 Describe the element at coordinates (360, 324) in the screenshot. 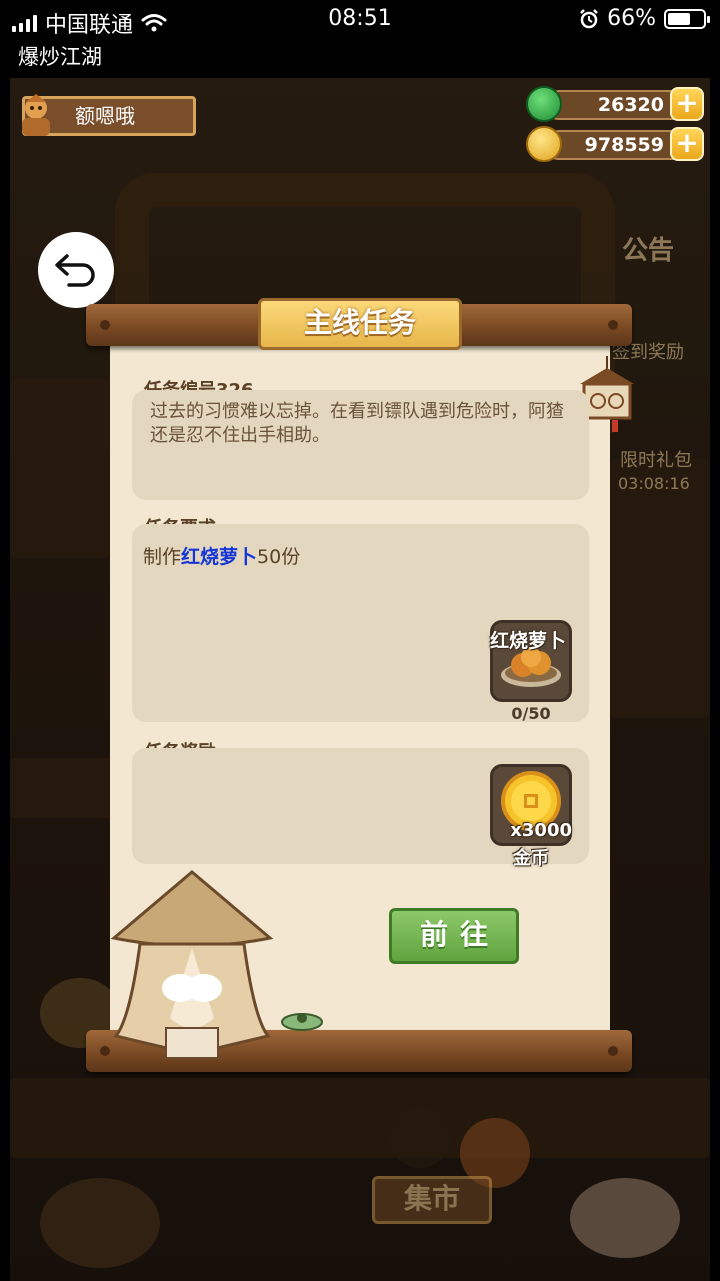

I see `quest-title: 主线任务` at that location.